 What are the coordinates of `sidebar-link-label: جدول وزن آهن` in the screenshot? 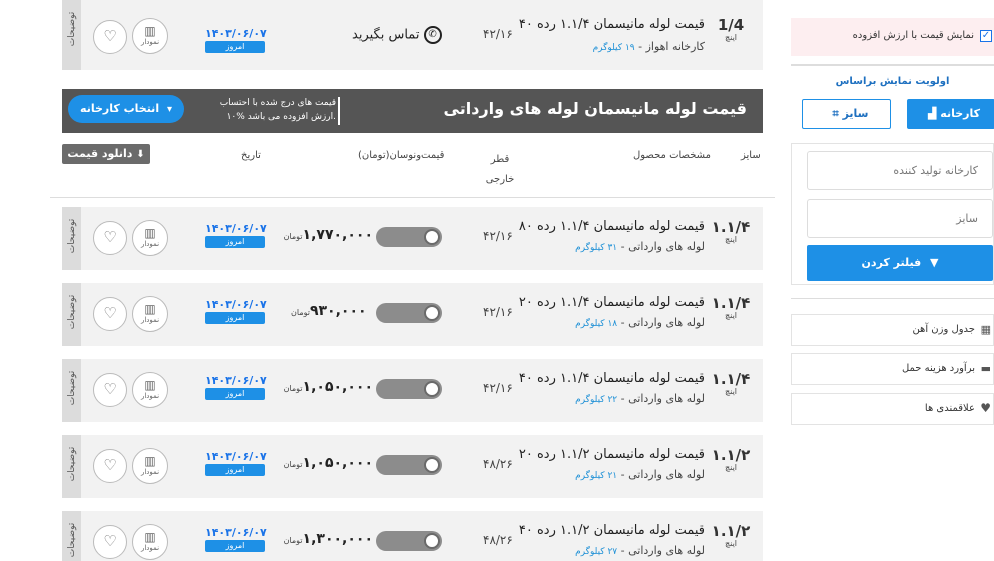 It's located at (943, 329).